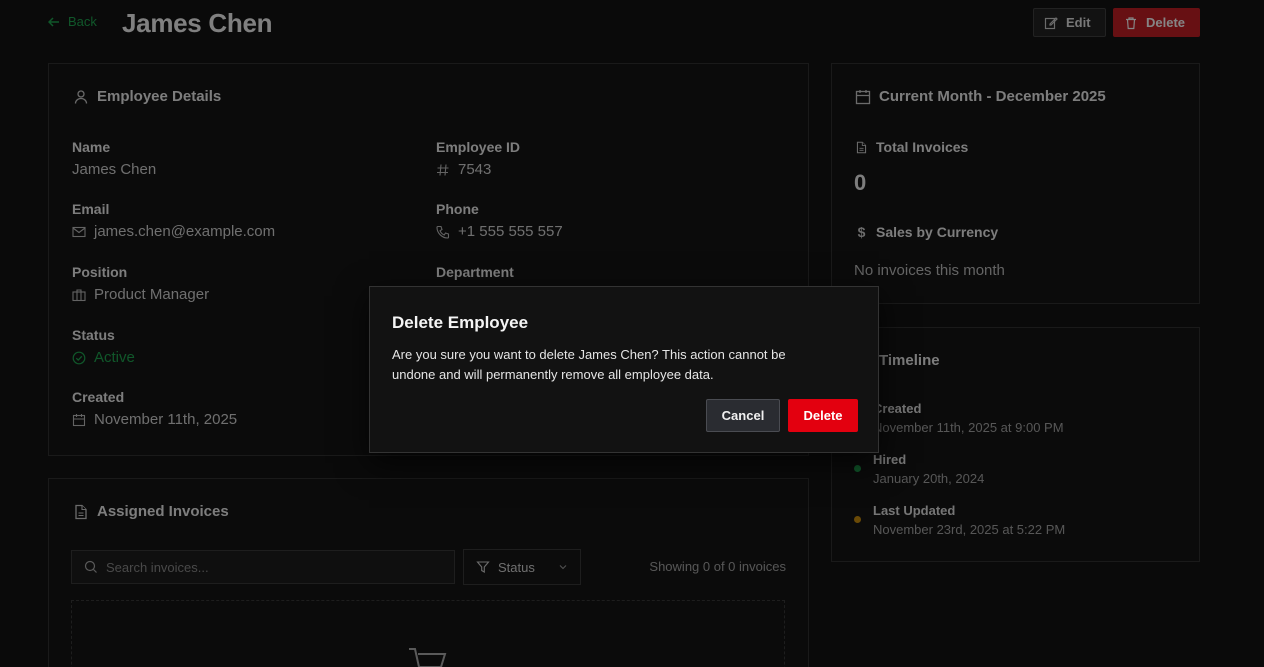 Image resolution: width=1264 pixels, height=667 pixels. Describe the element at coordinates (1051, 22) in the screenshot. I see `edit-icon` at that location.